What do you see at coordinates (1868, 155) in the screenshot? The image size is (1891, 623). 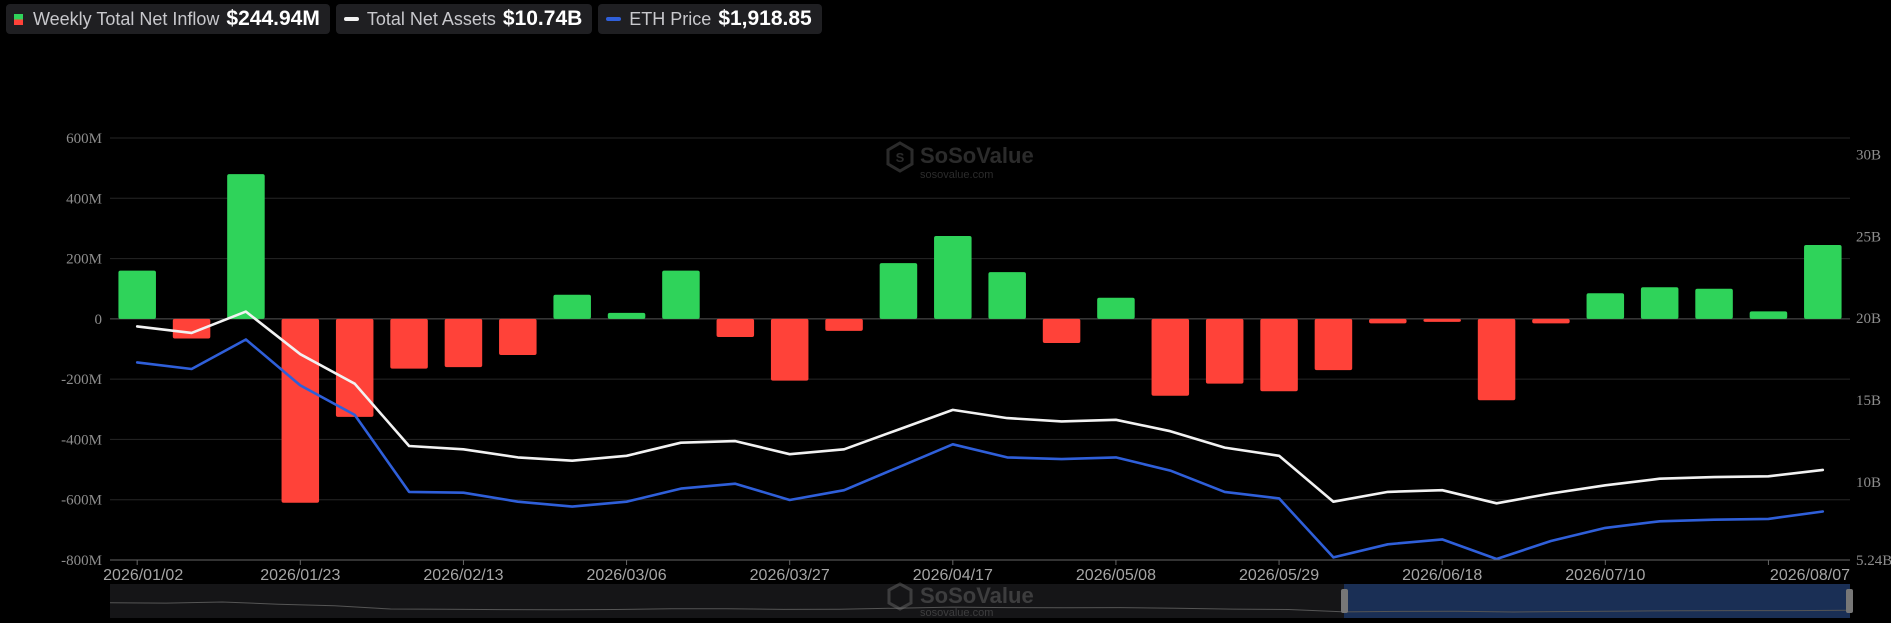 I see `y-right-tick-label: 30B` at bounding box center [1868, 155].